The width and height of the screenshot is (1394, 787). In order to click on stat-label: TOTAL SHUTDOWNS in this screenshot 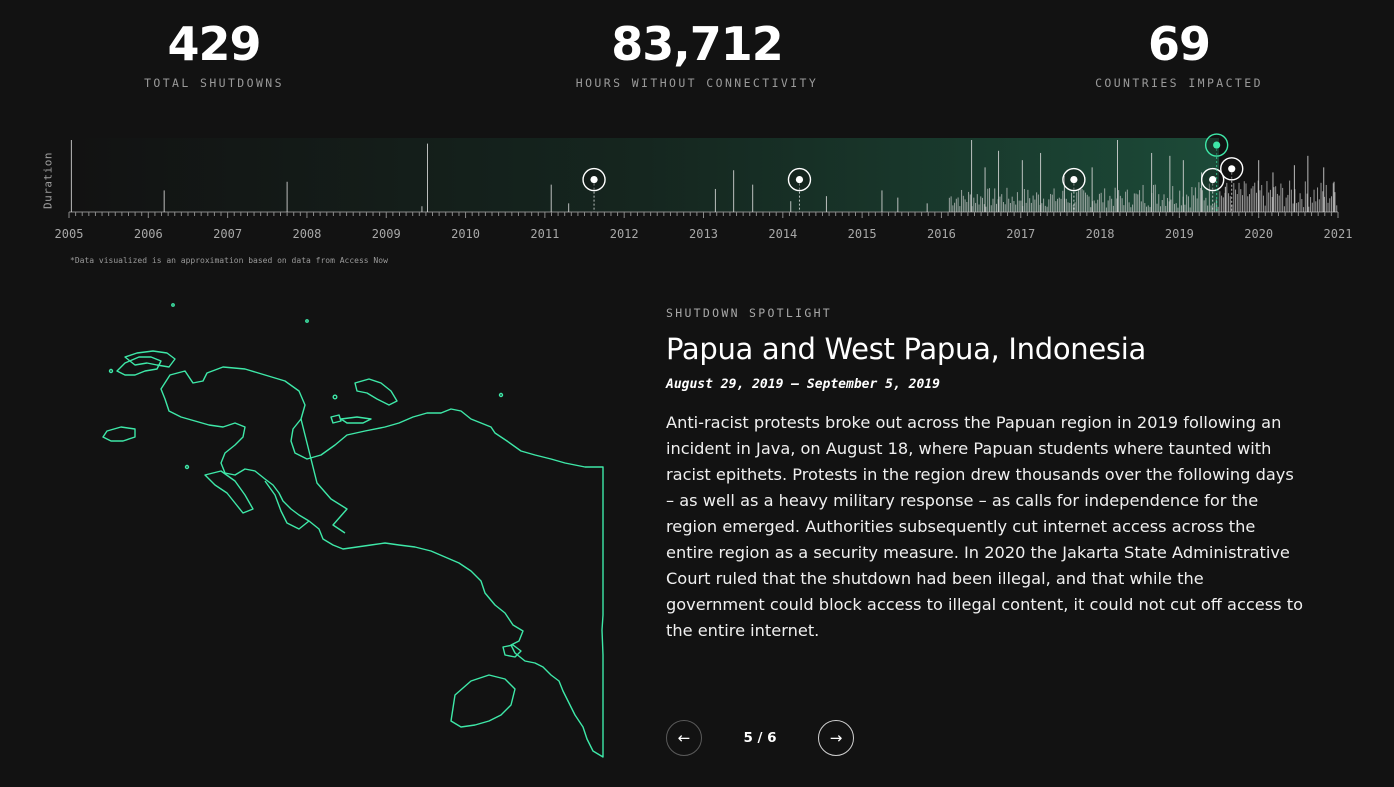, I will do `click(214, 83)`.